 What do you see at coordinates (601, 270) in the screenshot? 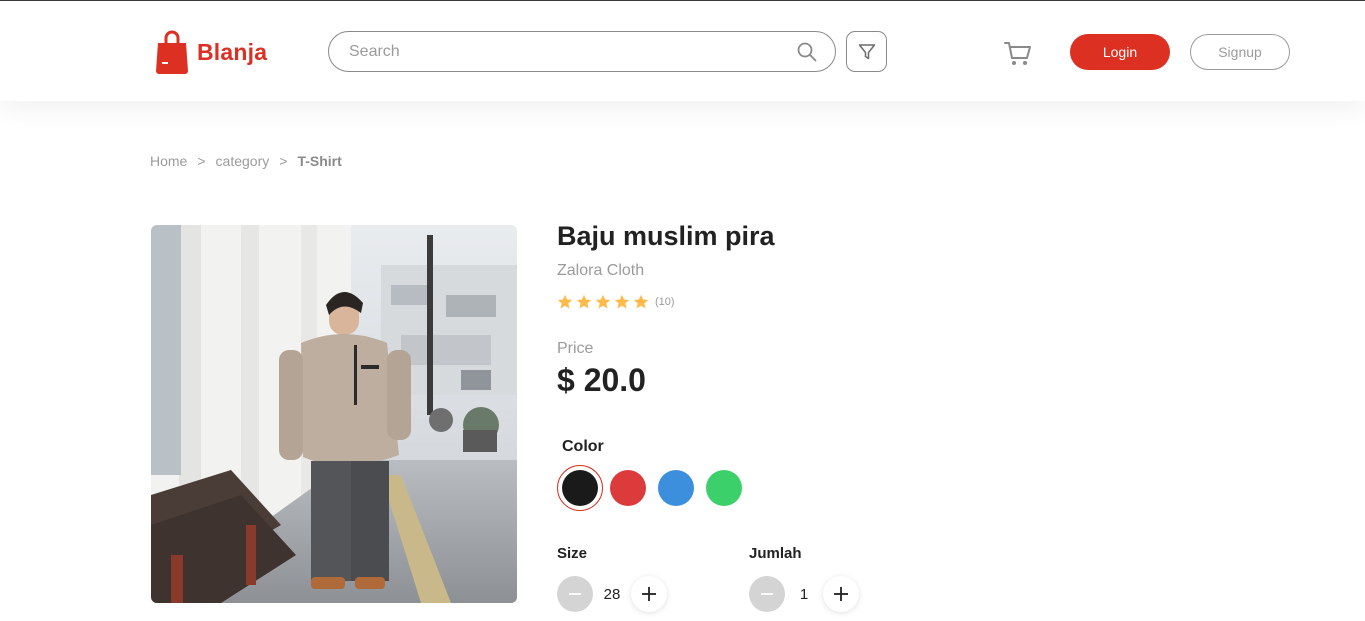
I see `product-brand: Zalora Cloth` at bounding box center [601, 270].